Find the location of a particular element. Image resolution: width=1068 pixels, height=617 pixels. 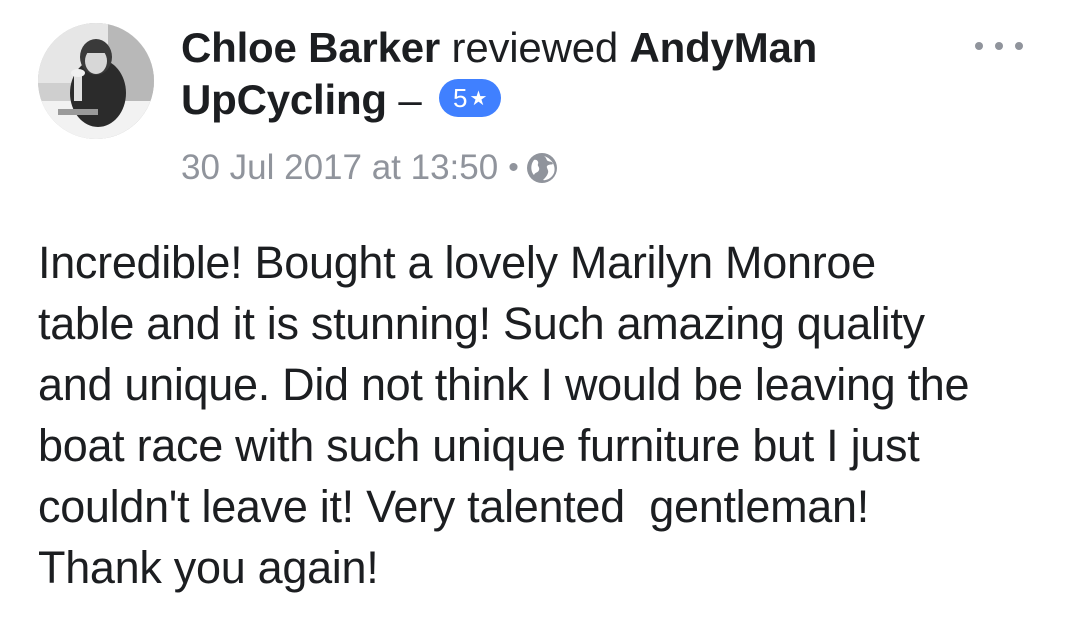

action-text: reviewed is located at coordinates (535, 47).